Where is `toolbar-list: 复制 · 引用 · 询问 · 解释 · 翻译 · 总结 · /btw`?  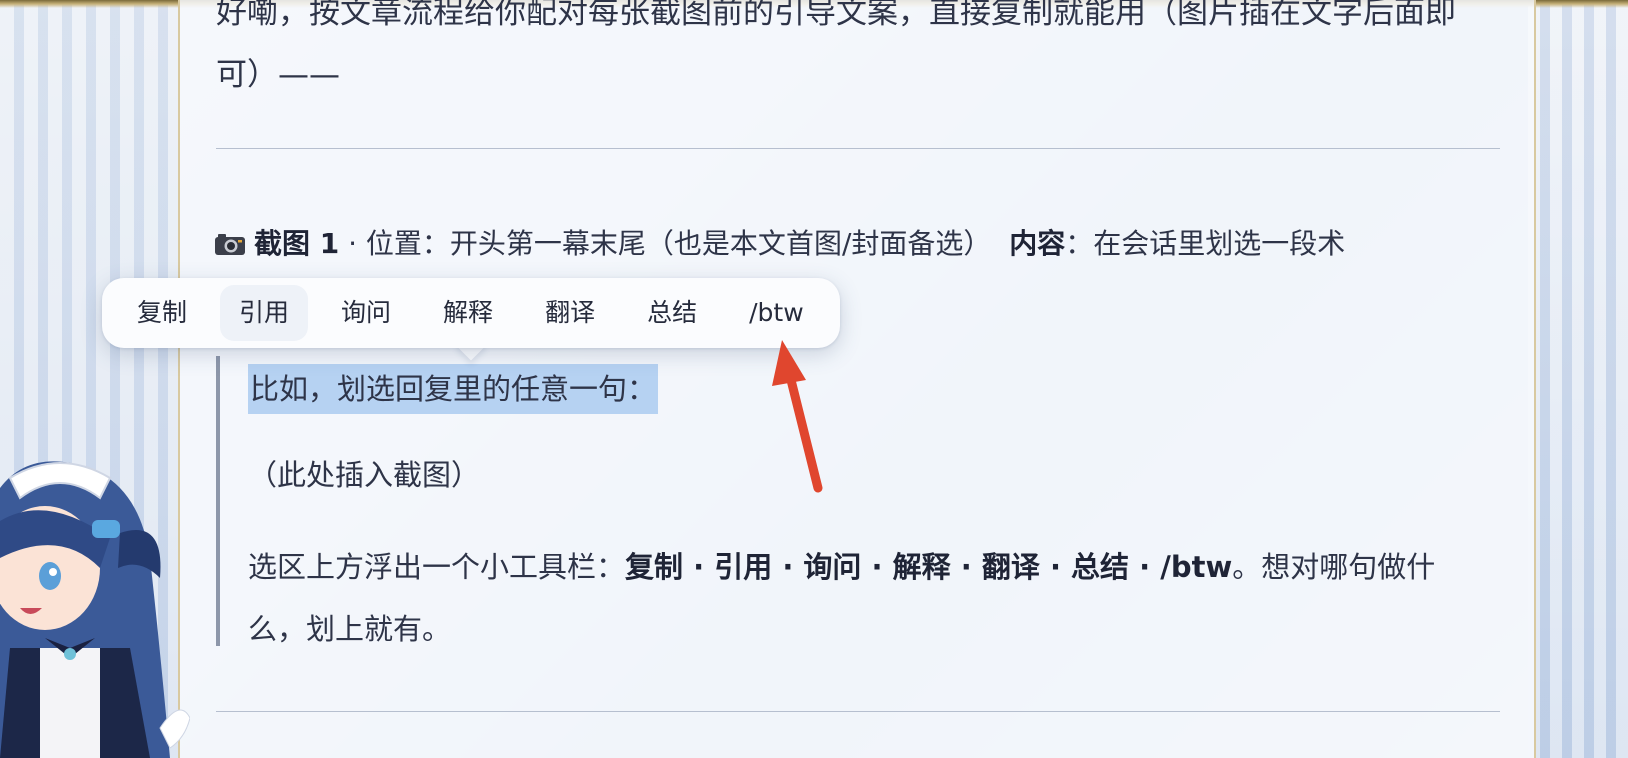
toolbar-list: 复制 · 引用 · 询问 · 解释 · 翻译 · 总结 · /btw is located at coordinates (929, 567).